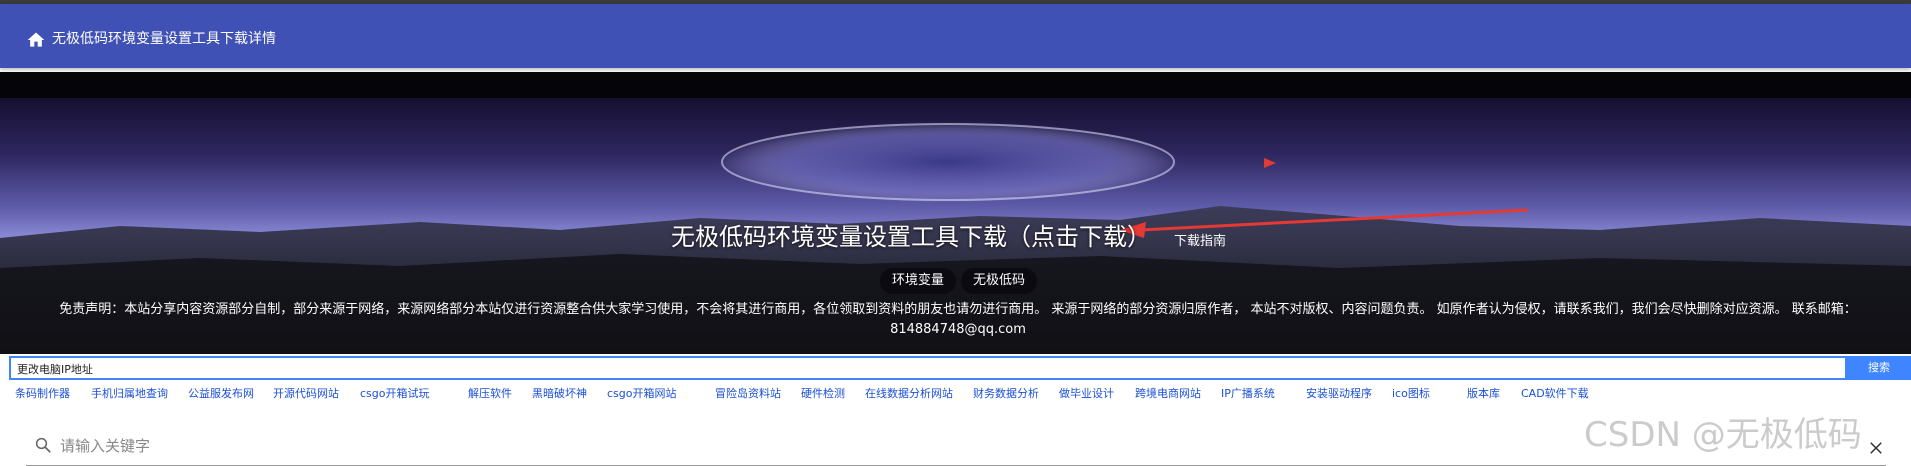 The width and height of the screenshot is (1911, 466). What do you see at coordinates (129, 393) in the screenshot?
I see `quick-link: 手机归属地查询` at bounding box center [129, 393].